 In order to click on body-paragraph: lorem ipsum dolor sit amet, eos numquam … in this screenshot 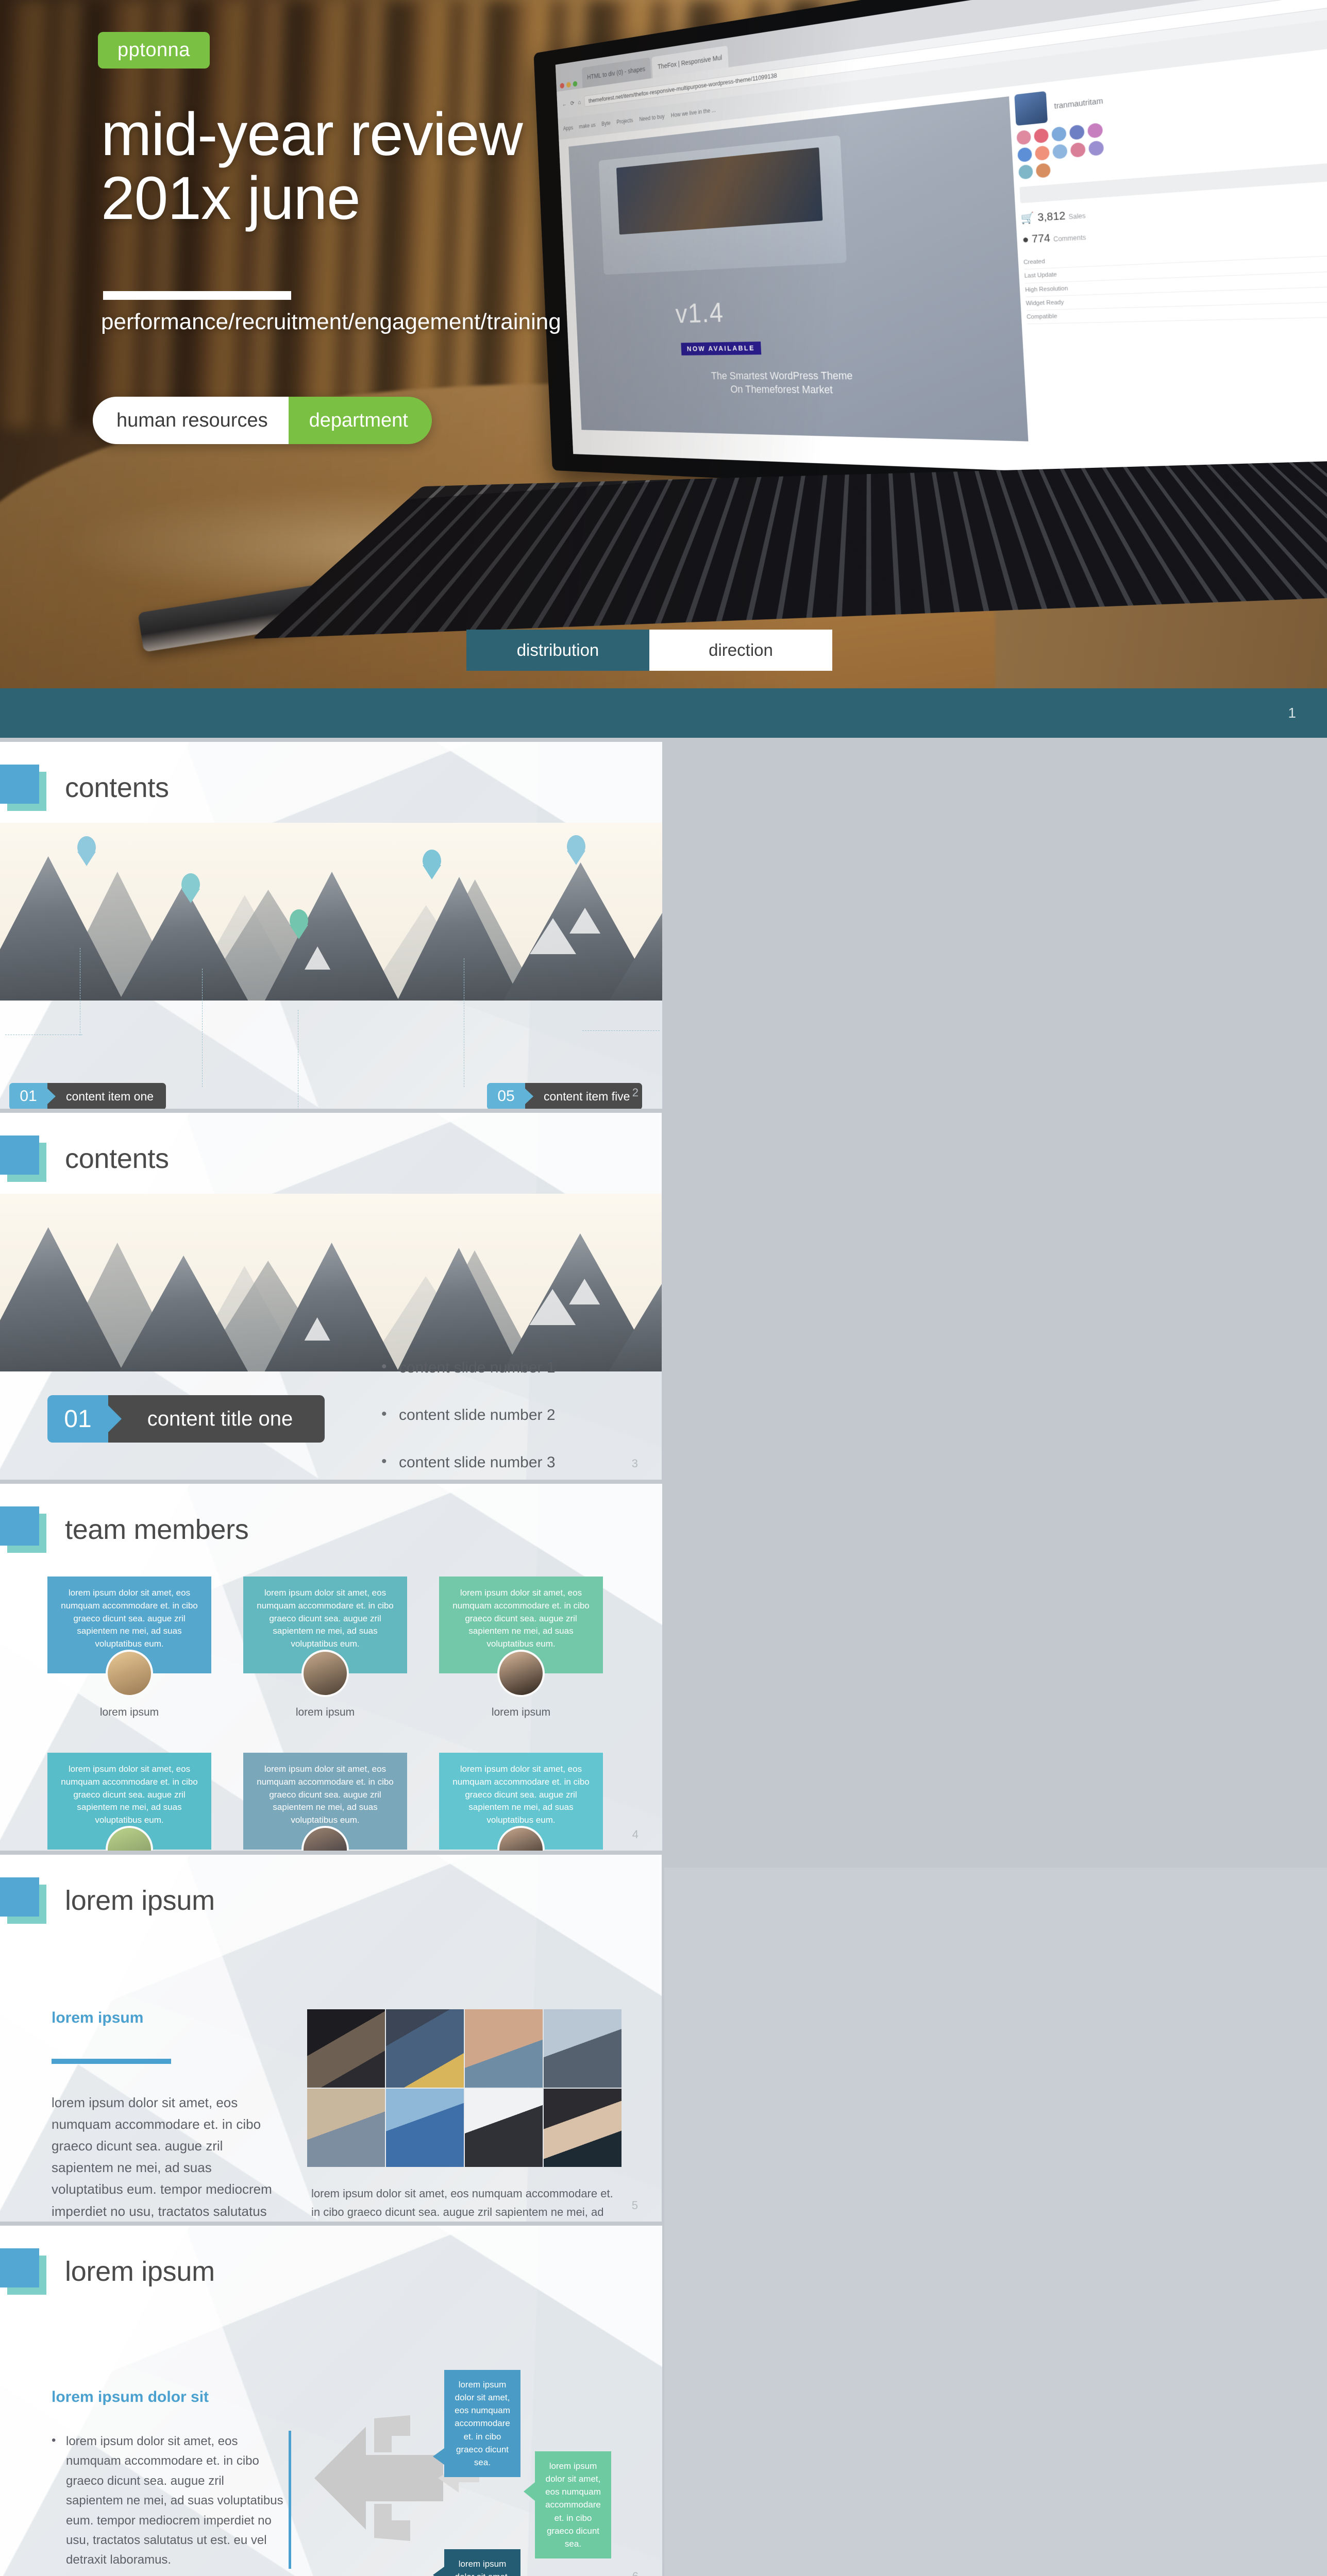, I will do `click(162, 2157)`.